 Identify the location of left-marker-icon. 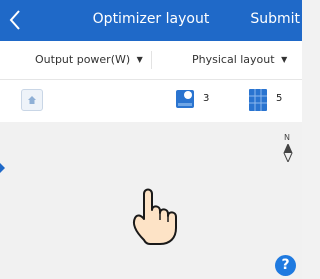
(2, 165).